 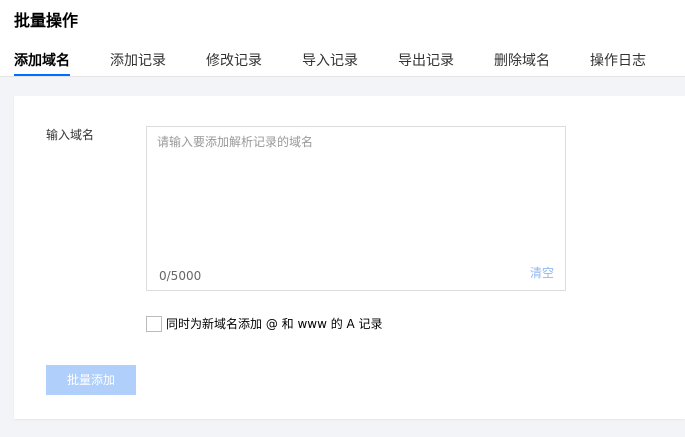 I want to click on add-default-records-option: 同时为新域名添加 @ 和 www 的 A 记录, so click(x=264, y=324).